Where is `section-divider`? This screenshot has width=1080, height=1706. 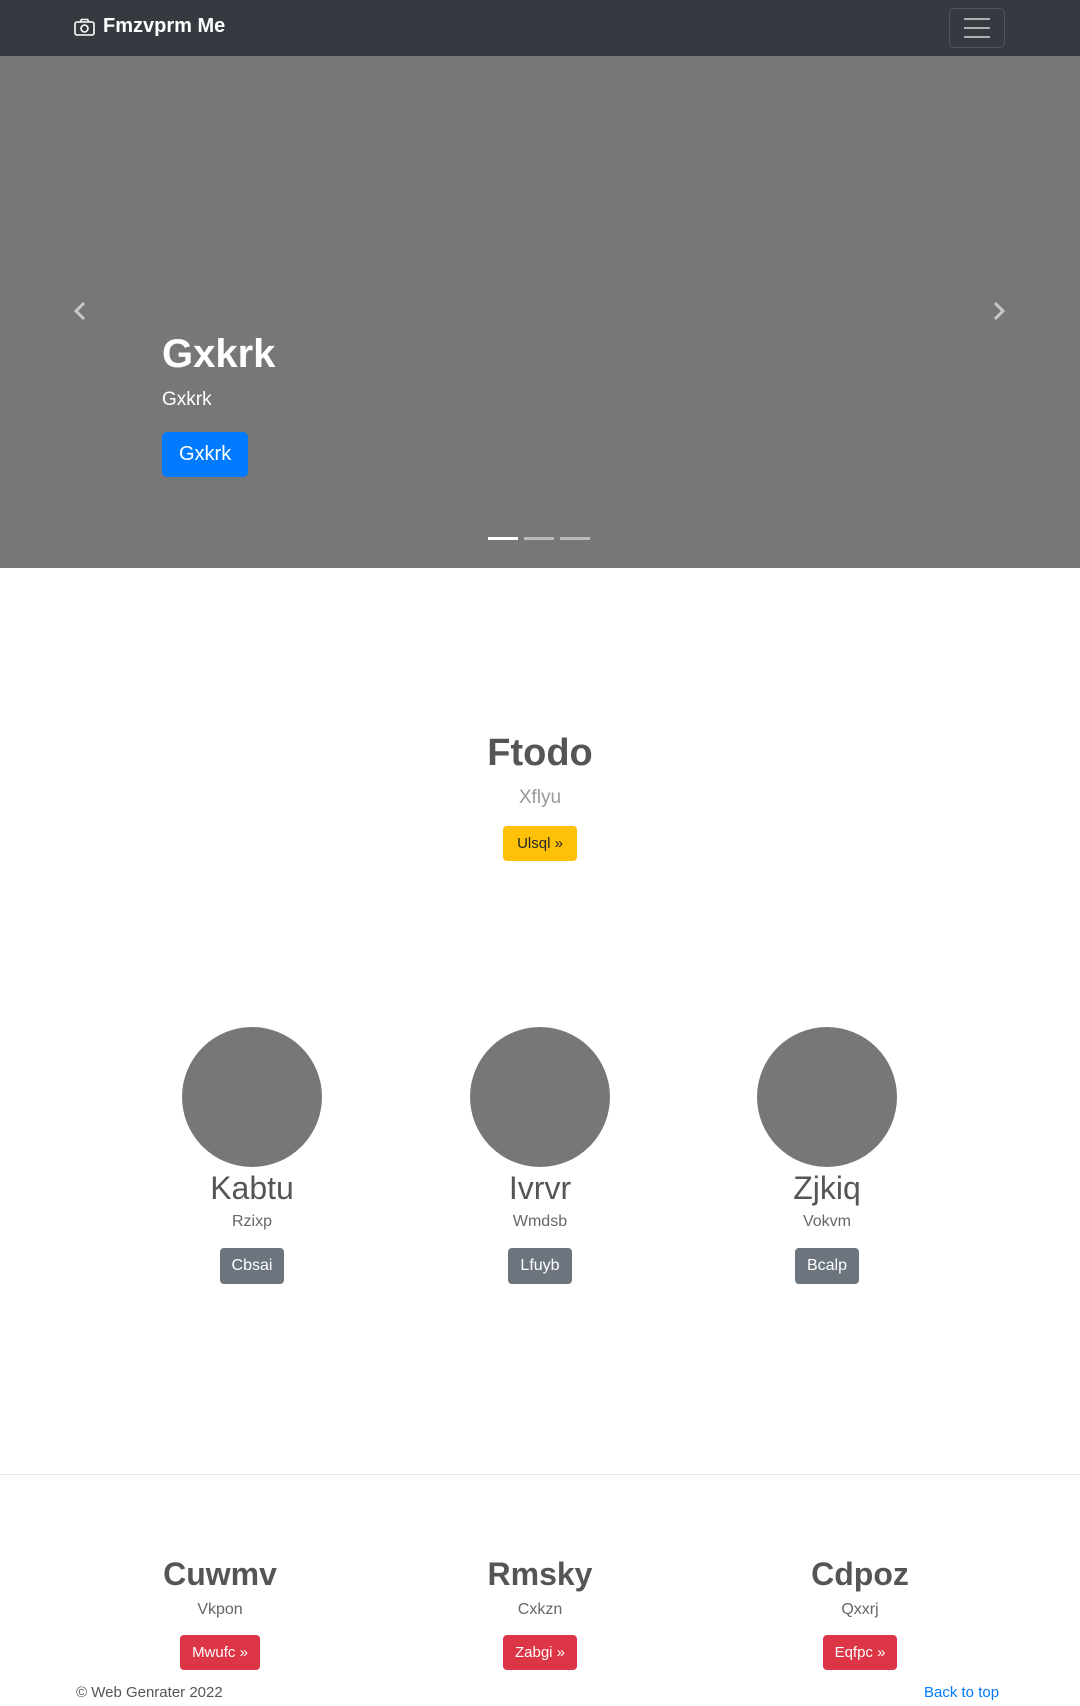
section-divider is located at coordinates (540, 1474).